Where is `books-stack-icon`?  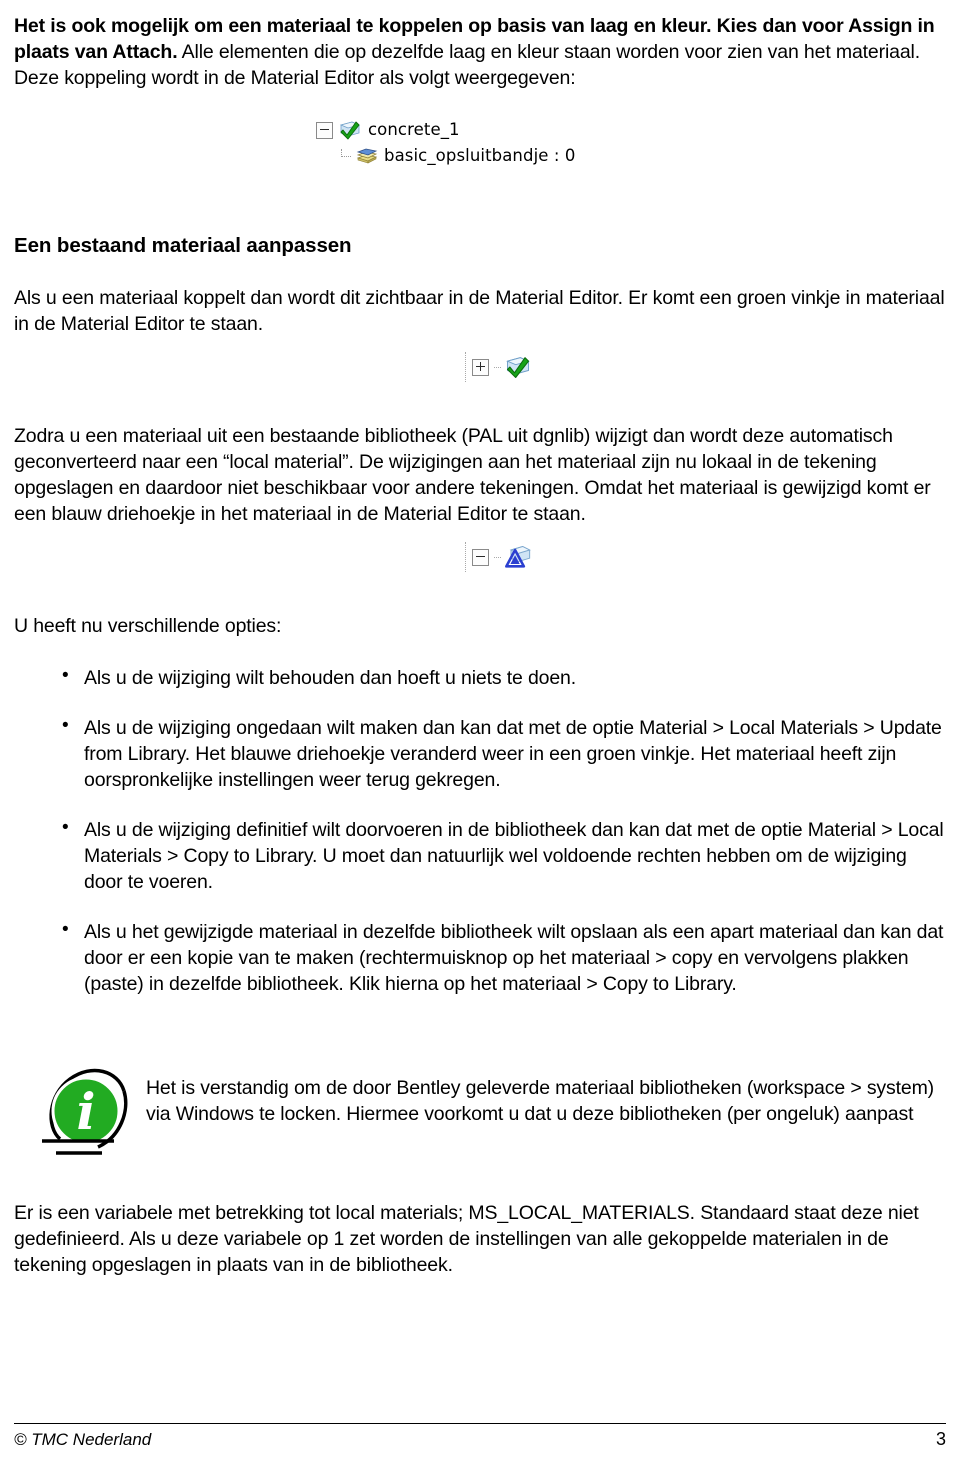
books-stack-icon is located at coordinates (367, 156).